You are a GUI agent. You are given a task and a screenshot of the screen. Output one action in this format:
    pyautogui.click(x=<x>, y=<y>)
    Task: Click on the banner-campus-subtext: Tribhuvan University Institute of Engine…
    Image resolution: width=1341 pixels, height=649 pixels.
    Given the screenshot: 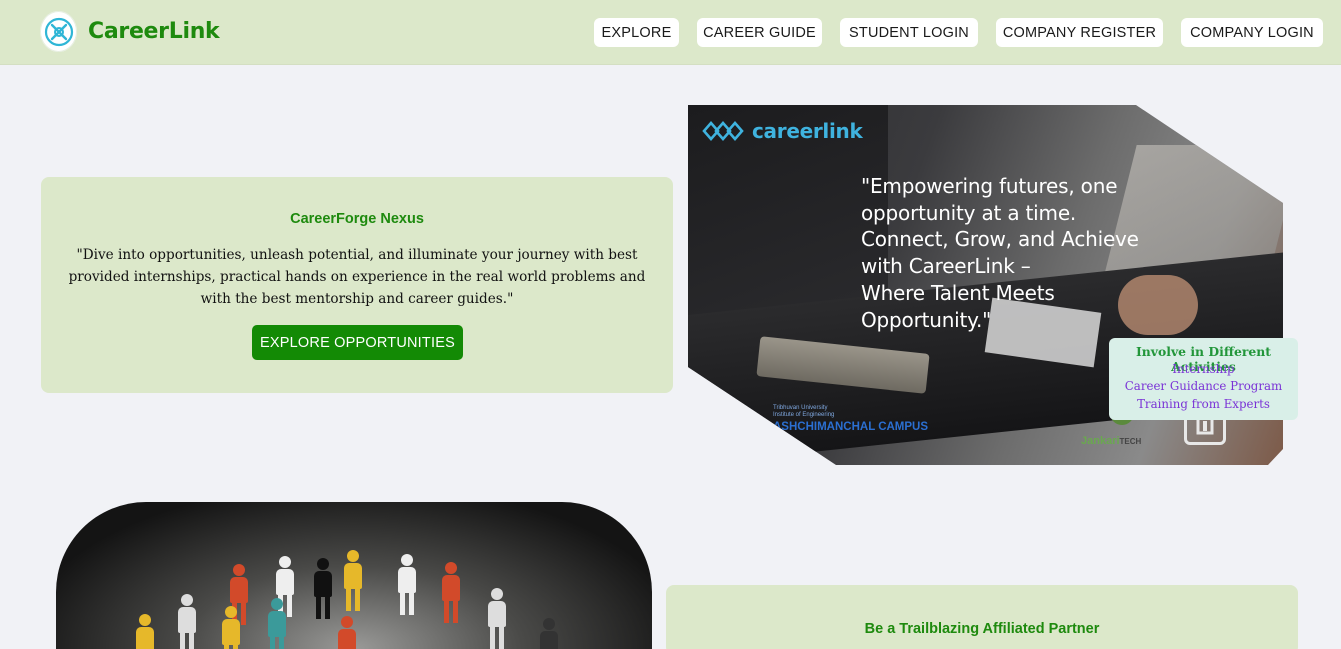 What is the action you would take?
    pyautogui.click(x=804, y=411)
    